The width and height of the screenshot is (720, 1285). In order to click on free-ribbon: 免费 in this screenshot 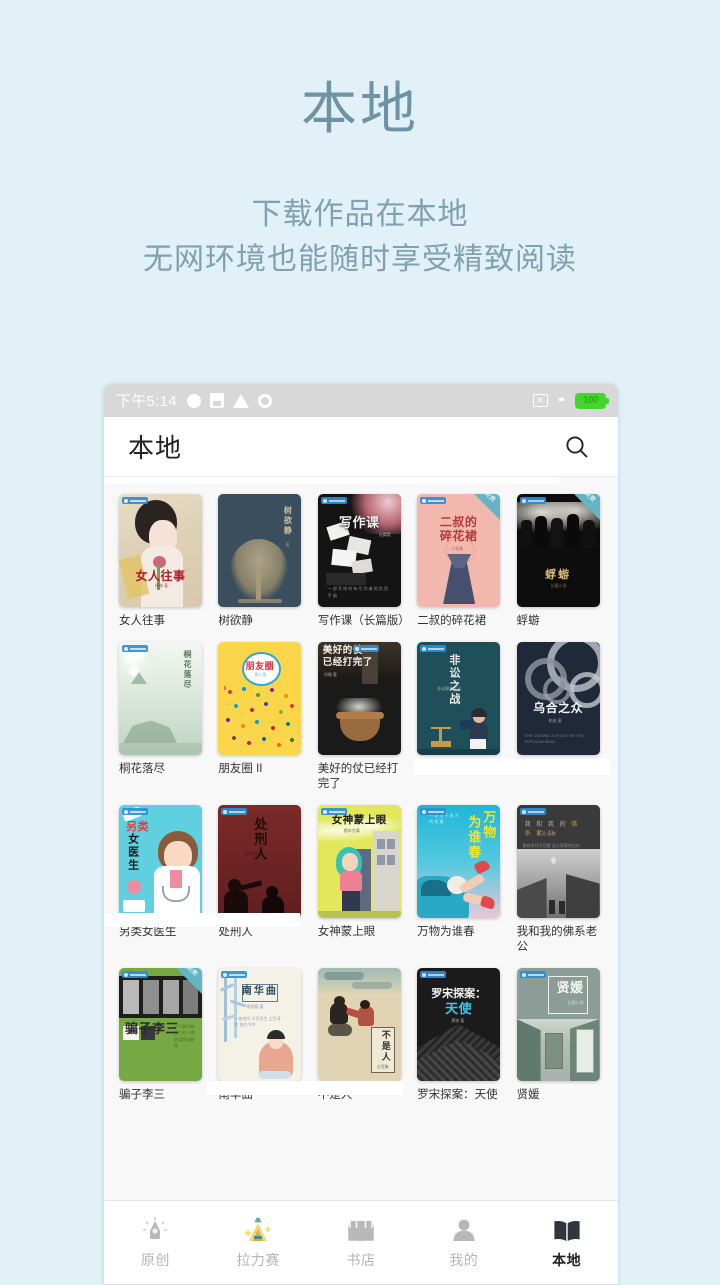, I will do `click(487, 507)`.